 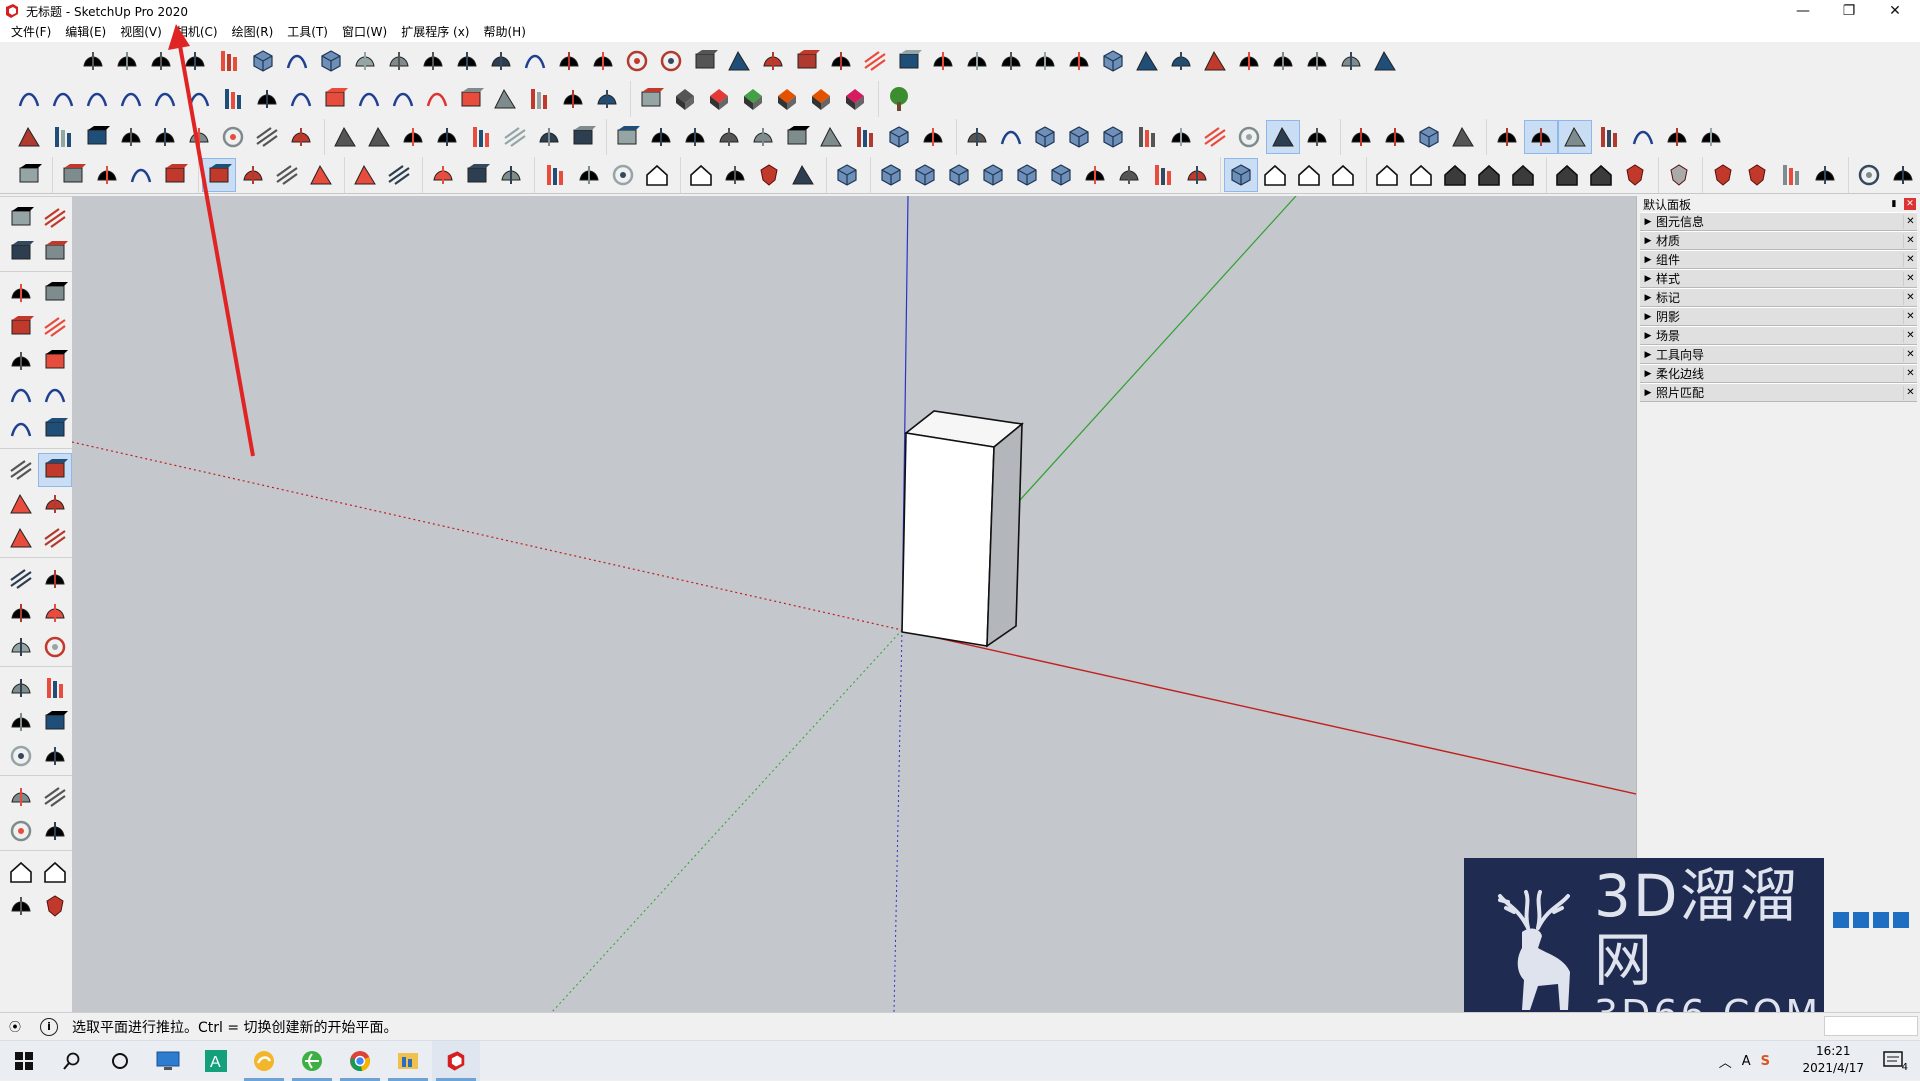 What do you see at coordinates (1079, 137) in the screenshot?
I see `cubes-icon` at bounding box center [1079, 137].